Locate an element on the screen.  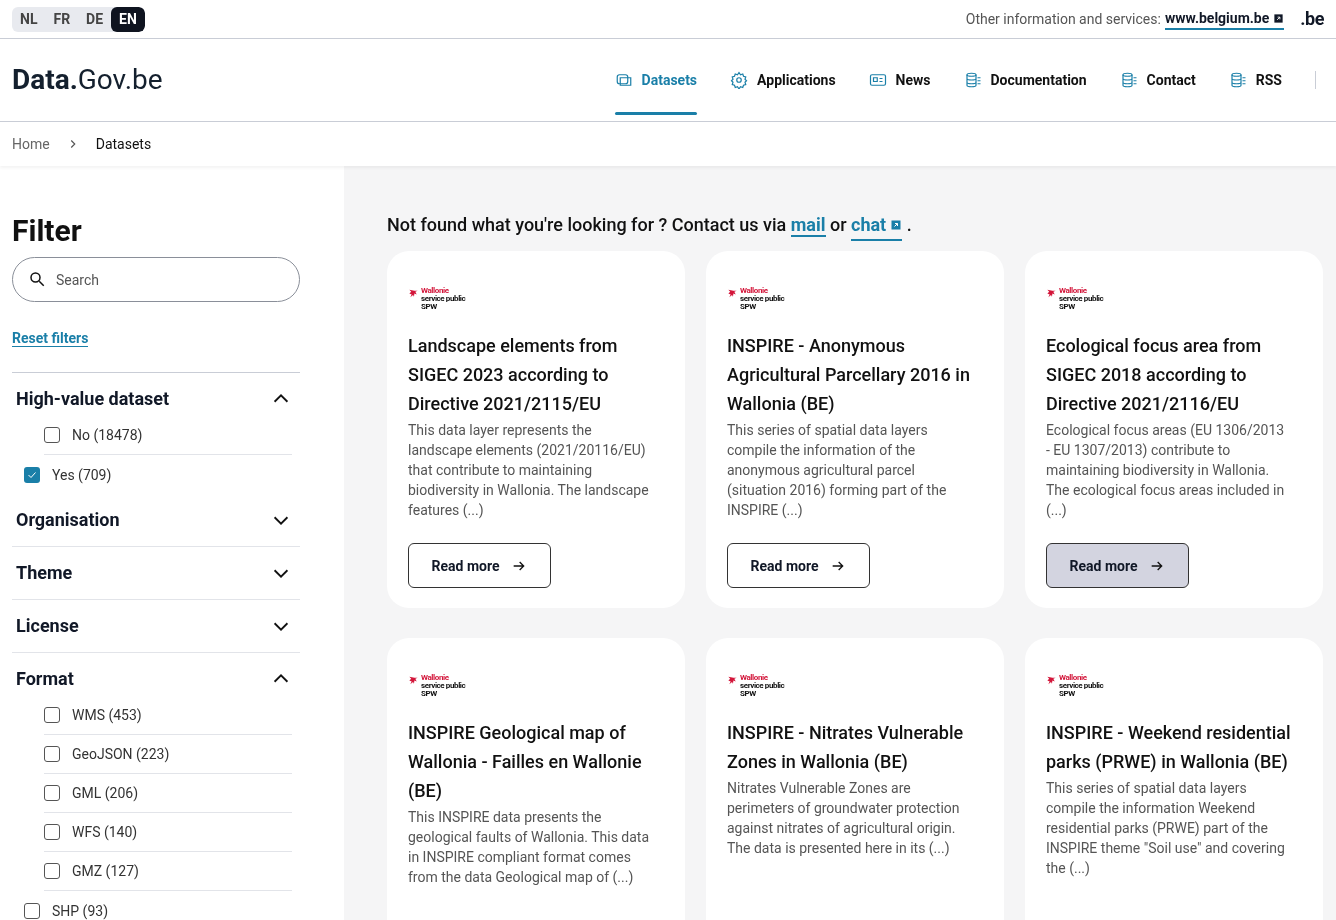
mail-link: mail is located at coordinates (808, 225).